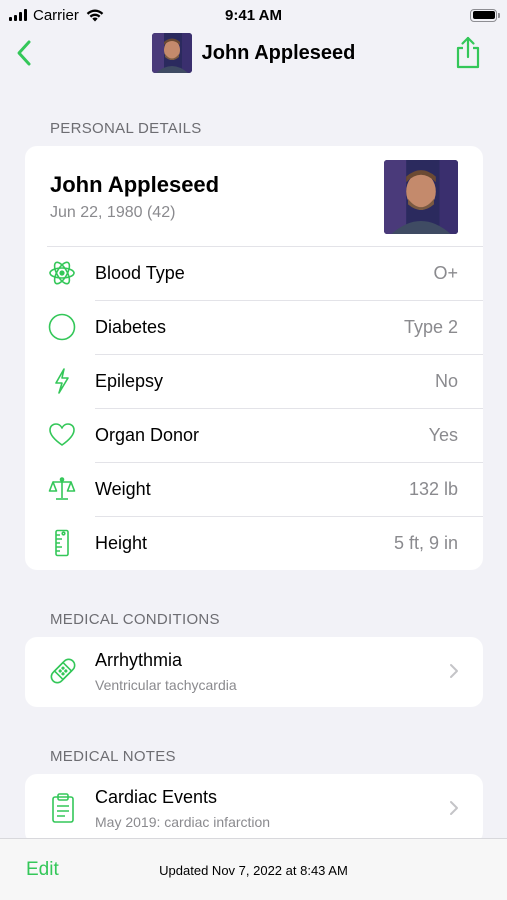 This screenshot has width=507, height=900. I want to click on bandage-icon, so click(63, 671).